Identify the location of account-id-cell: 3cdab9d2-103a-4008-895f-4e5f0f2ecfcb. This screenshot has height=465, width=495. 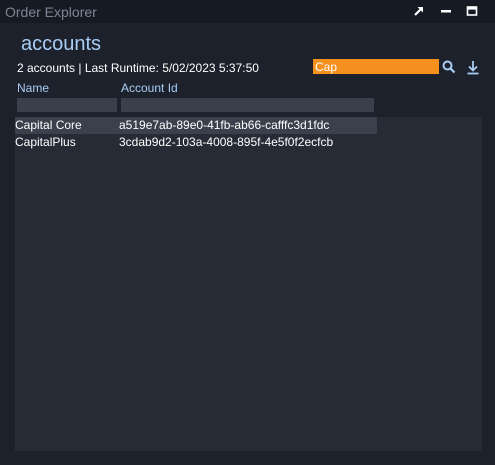
(226, 142).